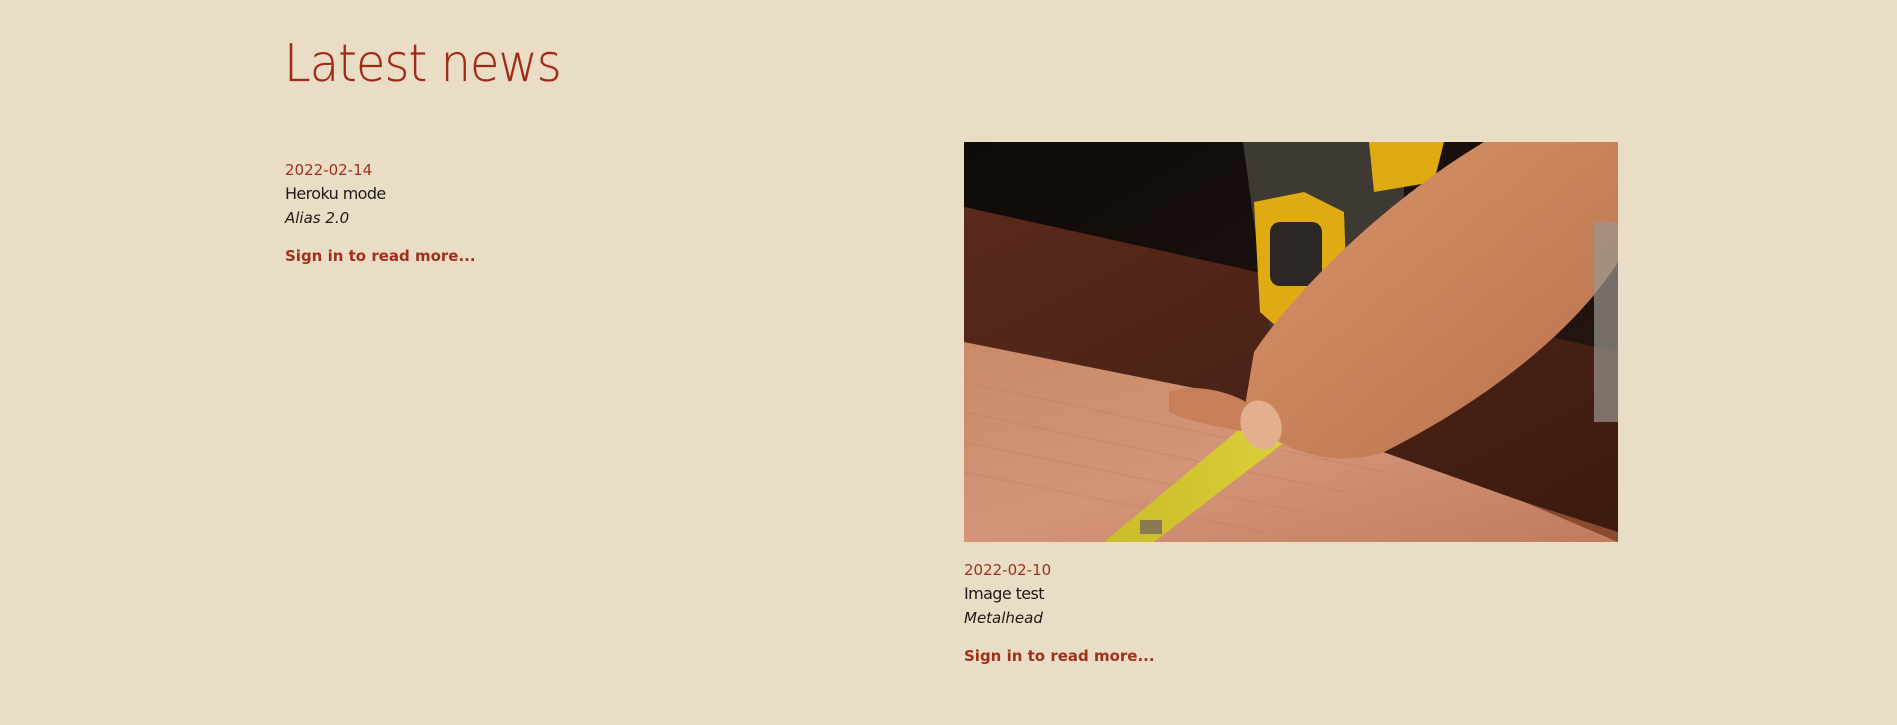 This screenshot has height=725, width=1897. Describe the element at coordinates (1291, 594) in the screenshot. I see `article-meta: 2022-02-10 Image test Metalhead` at that location.